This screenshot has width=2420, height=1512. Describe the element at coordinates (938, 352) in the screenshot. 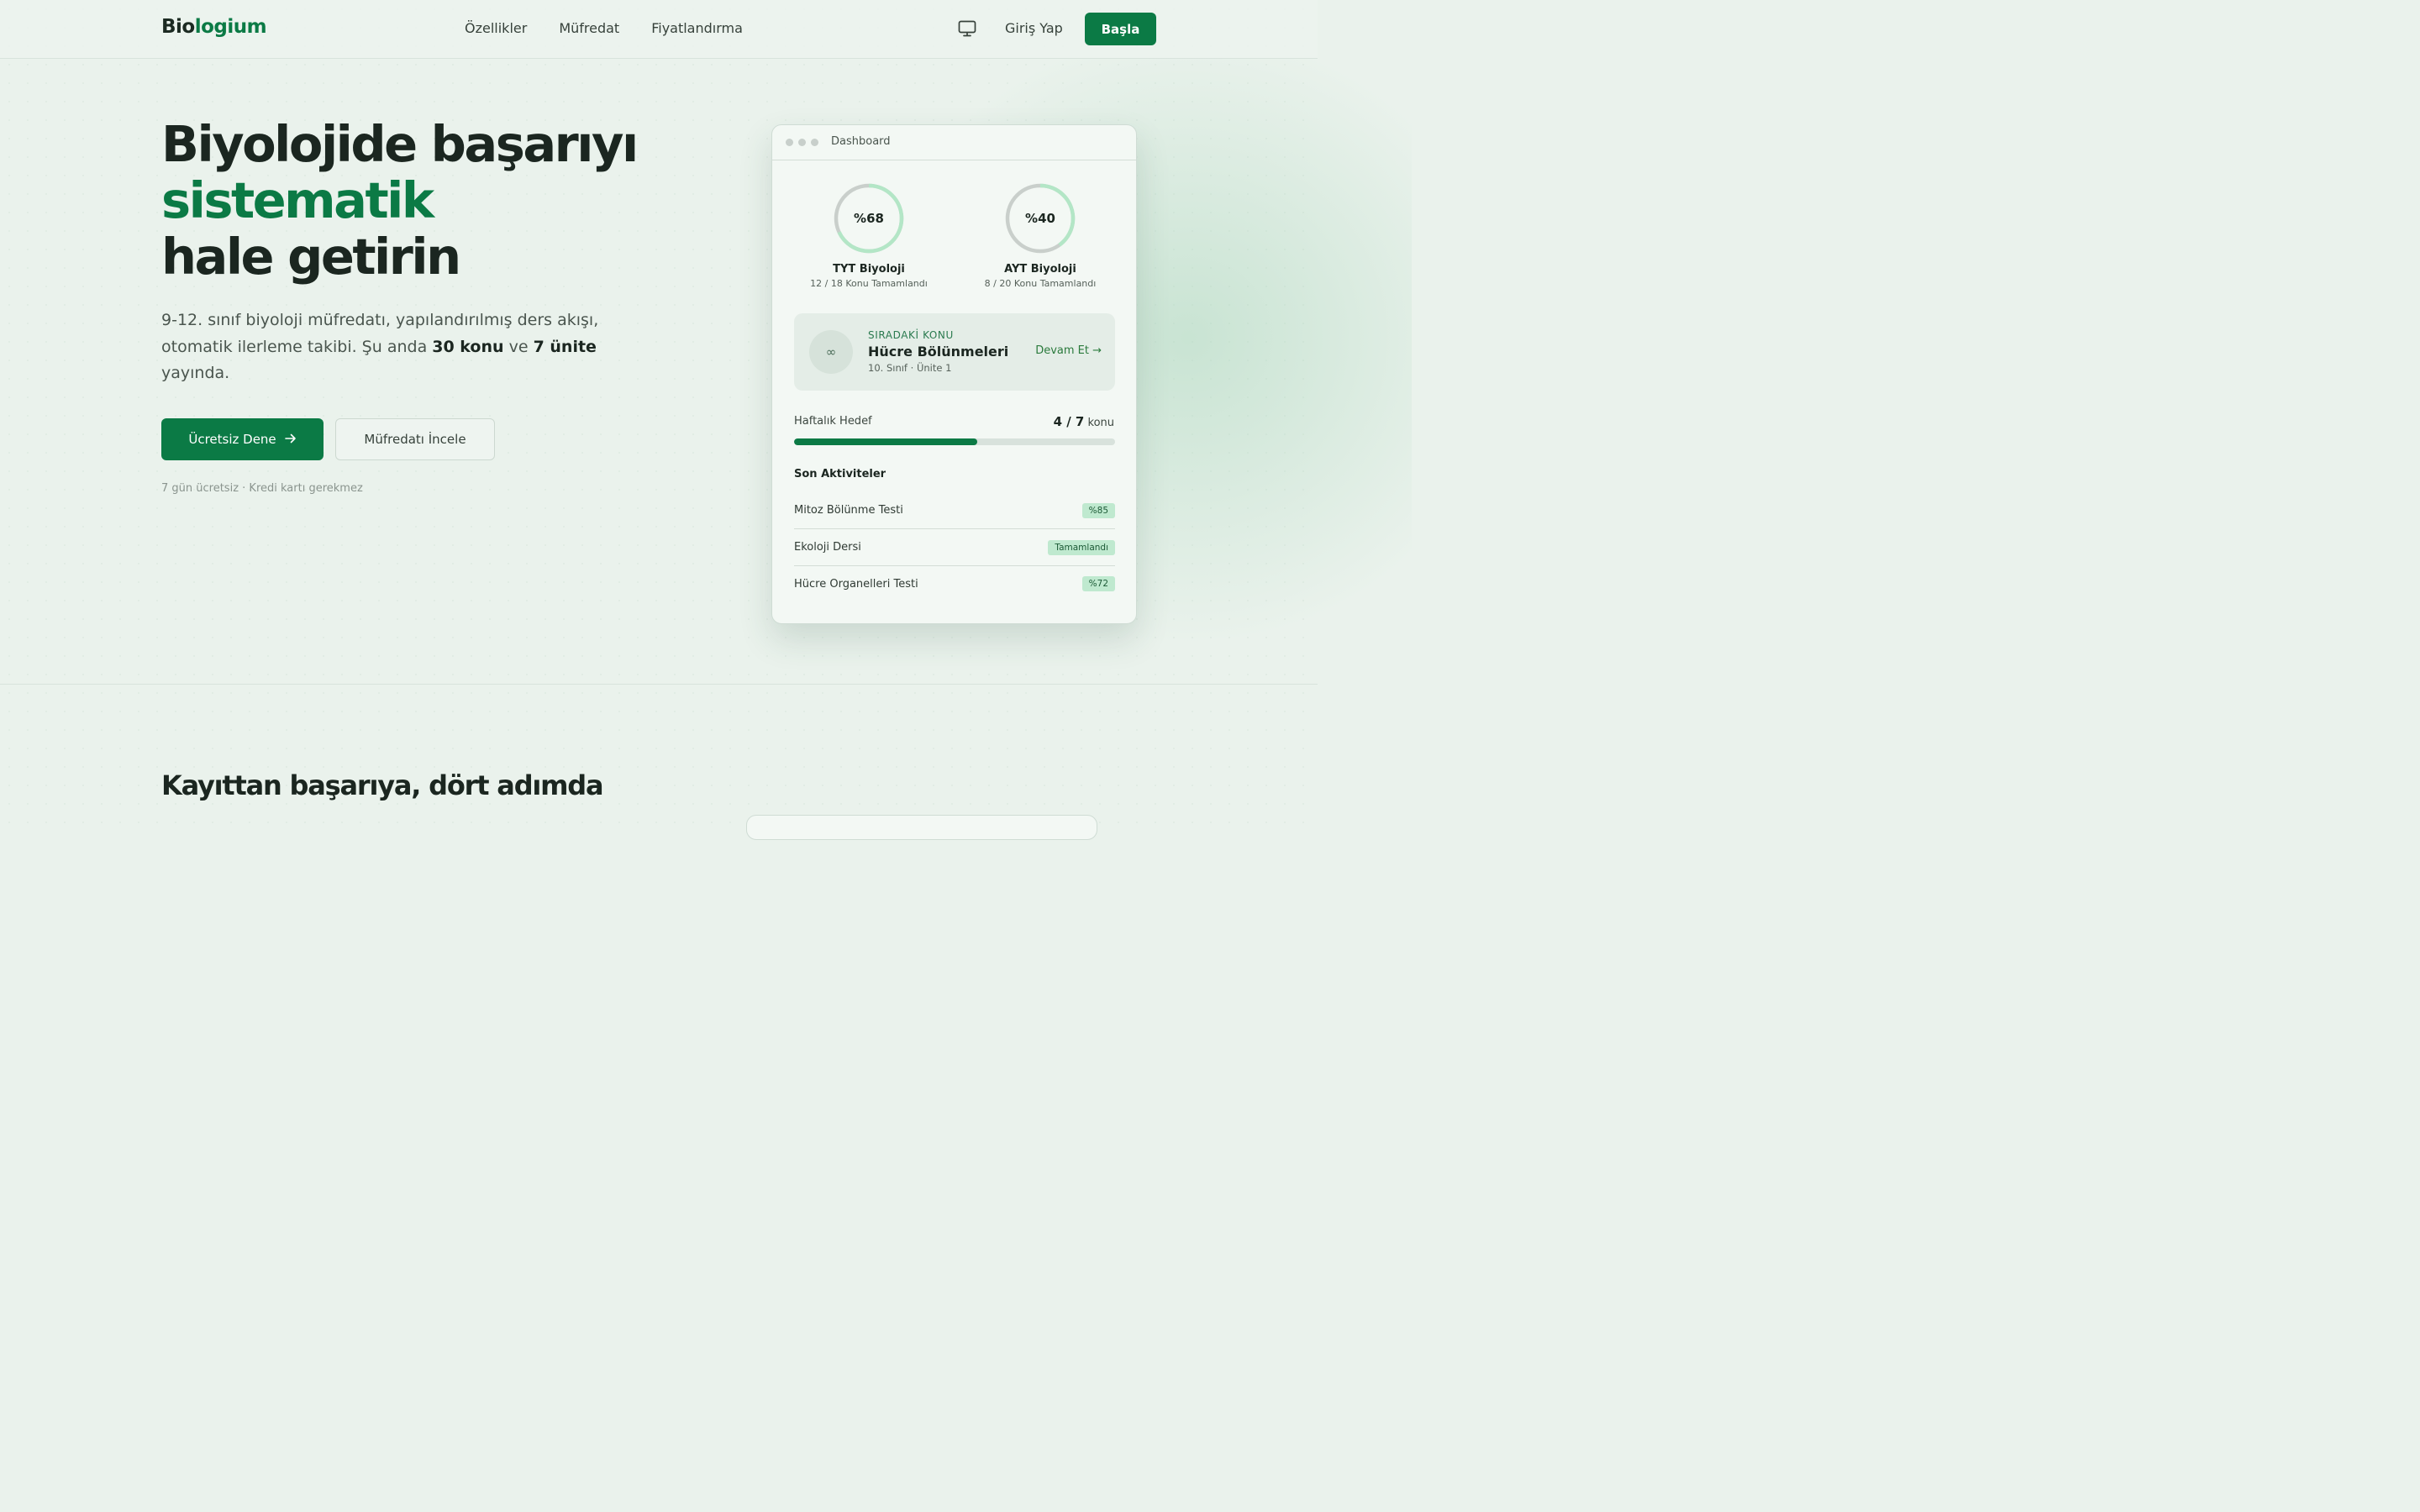

I see `next-topic-title: Hücre Bölünmeleri` at that location.